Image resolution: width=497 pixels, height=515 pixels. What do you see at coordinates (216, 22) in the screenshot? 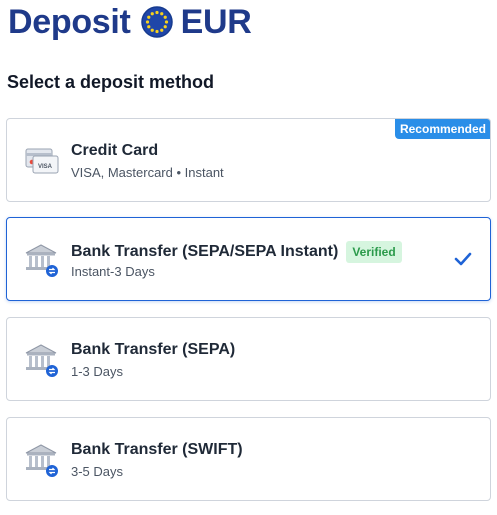
I see `currency-code: EUR` at bounding box center [216, 22].